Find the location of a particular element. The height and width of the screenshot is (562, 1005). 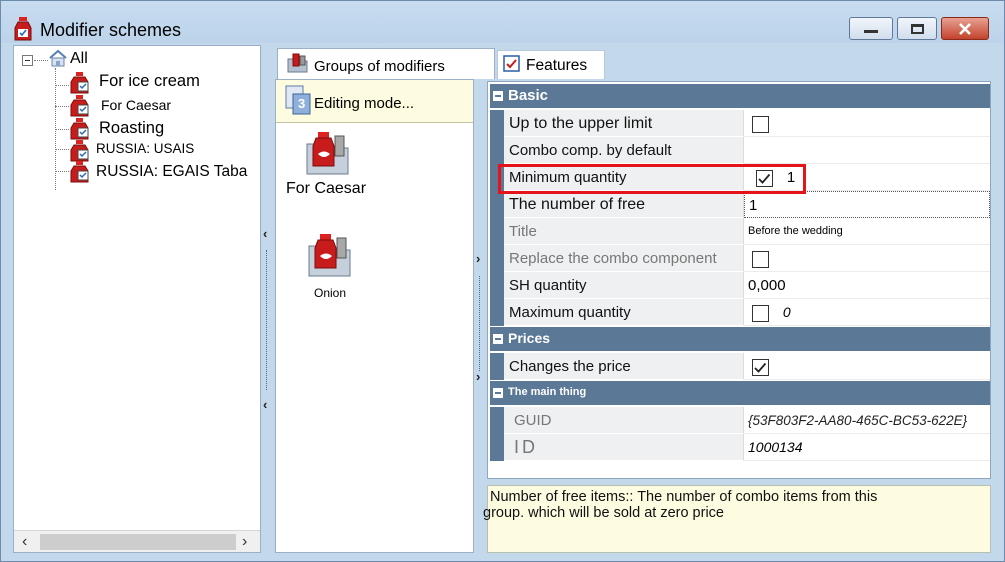

property-name: Changes the price is located at coordinates (624, 366).